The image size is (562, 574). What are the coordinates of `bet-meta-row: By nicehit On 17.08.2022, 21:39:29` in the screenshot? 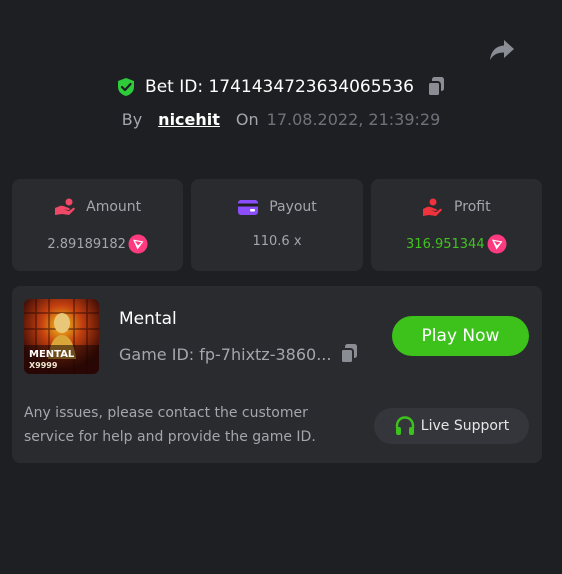 It's located at (281, 119).